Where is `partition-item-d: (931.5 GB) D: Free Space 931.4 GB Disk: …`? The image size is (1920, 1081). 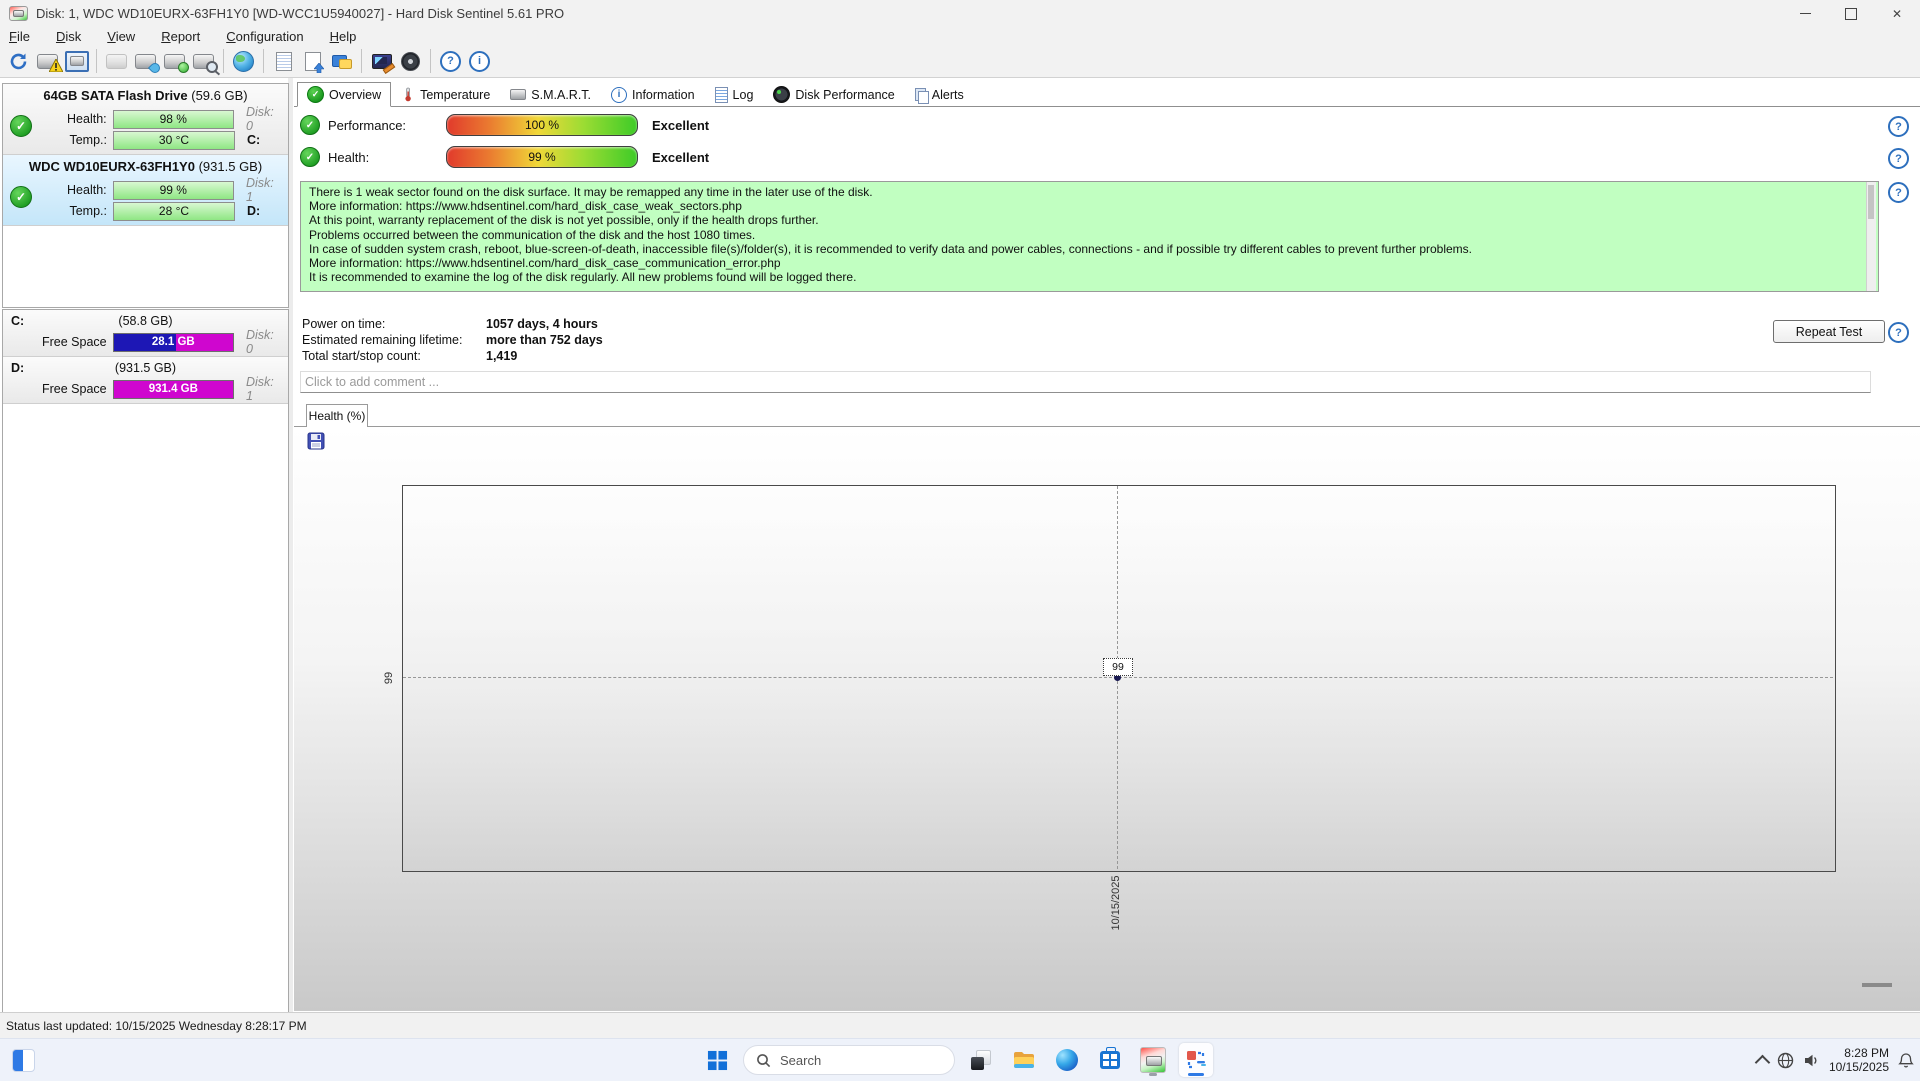
partition-item-d: (931.5 GB) D: Free Space 931.4 GB Disk: … is located at coordinates (145, 380).